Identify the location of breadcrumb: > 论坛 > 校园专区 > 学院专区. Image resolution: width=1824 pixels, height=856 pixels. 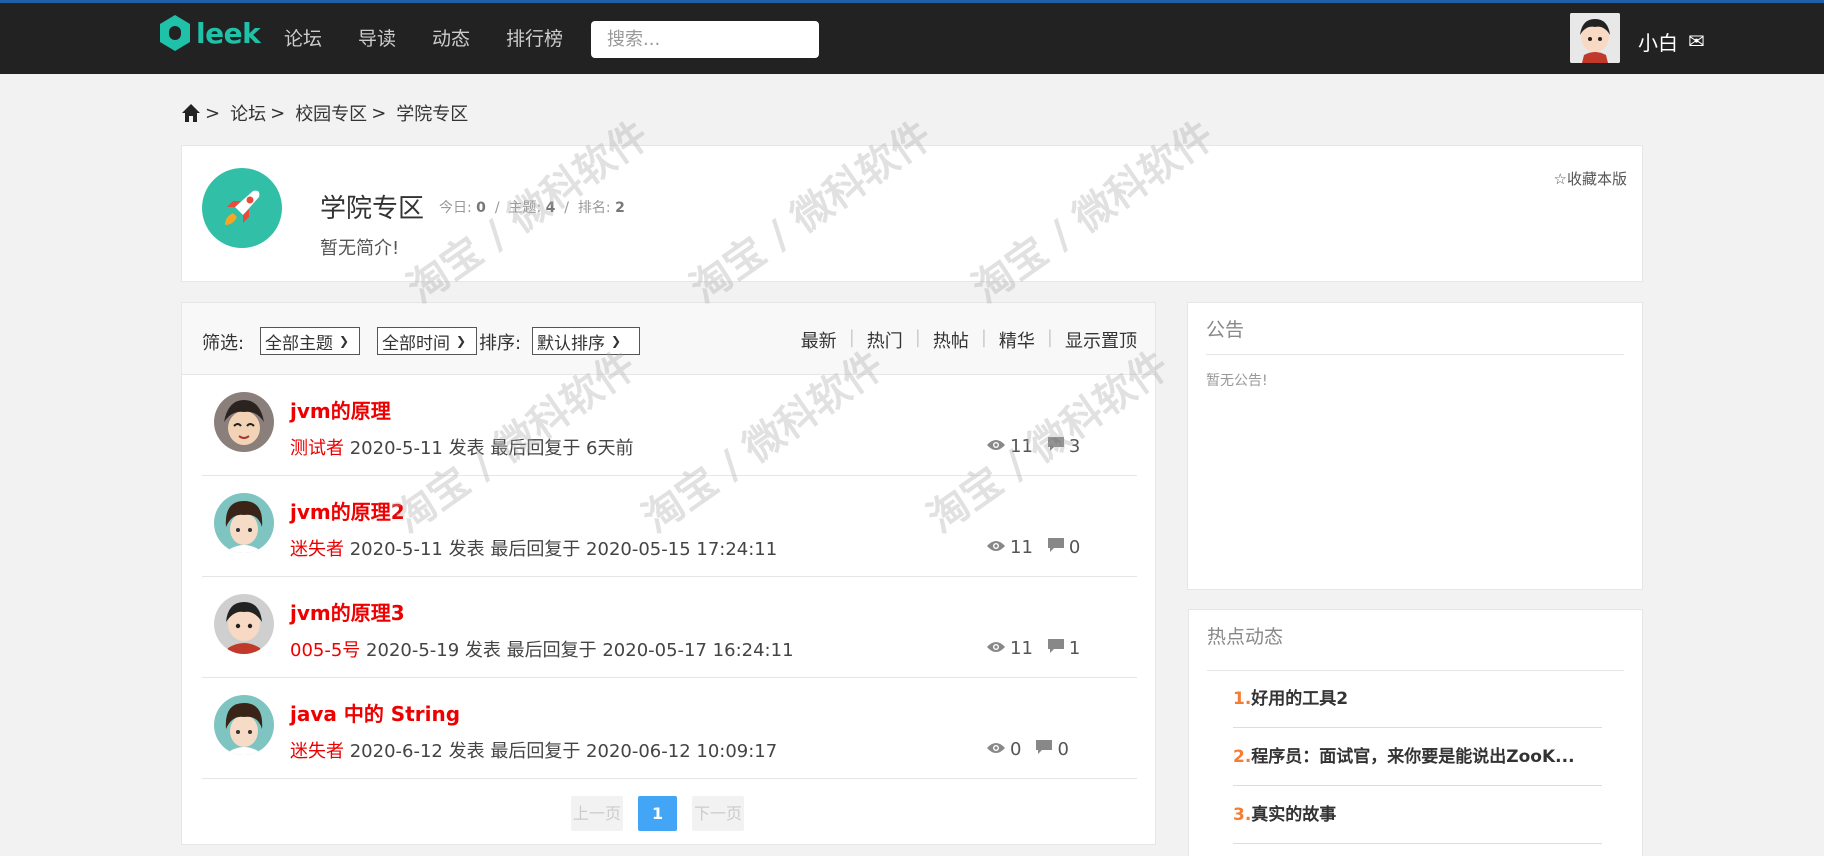
(324, 113).